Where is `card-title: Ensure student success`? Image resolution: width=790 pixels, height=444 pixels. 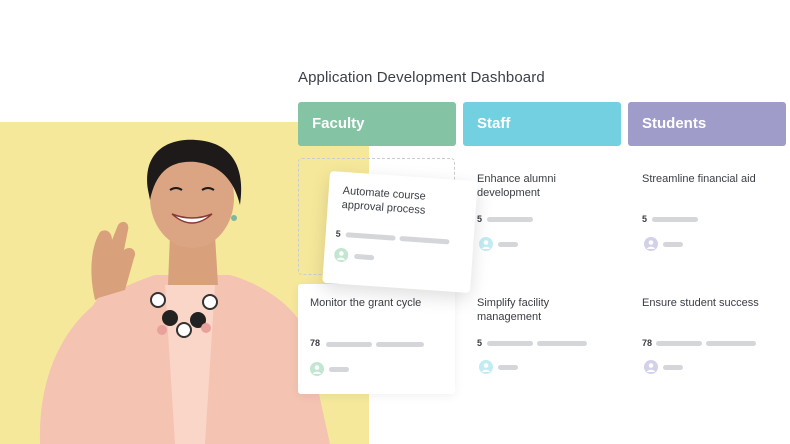
card-title: Ensure student success is located at coordinates (700, 303).